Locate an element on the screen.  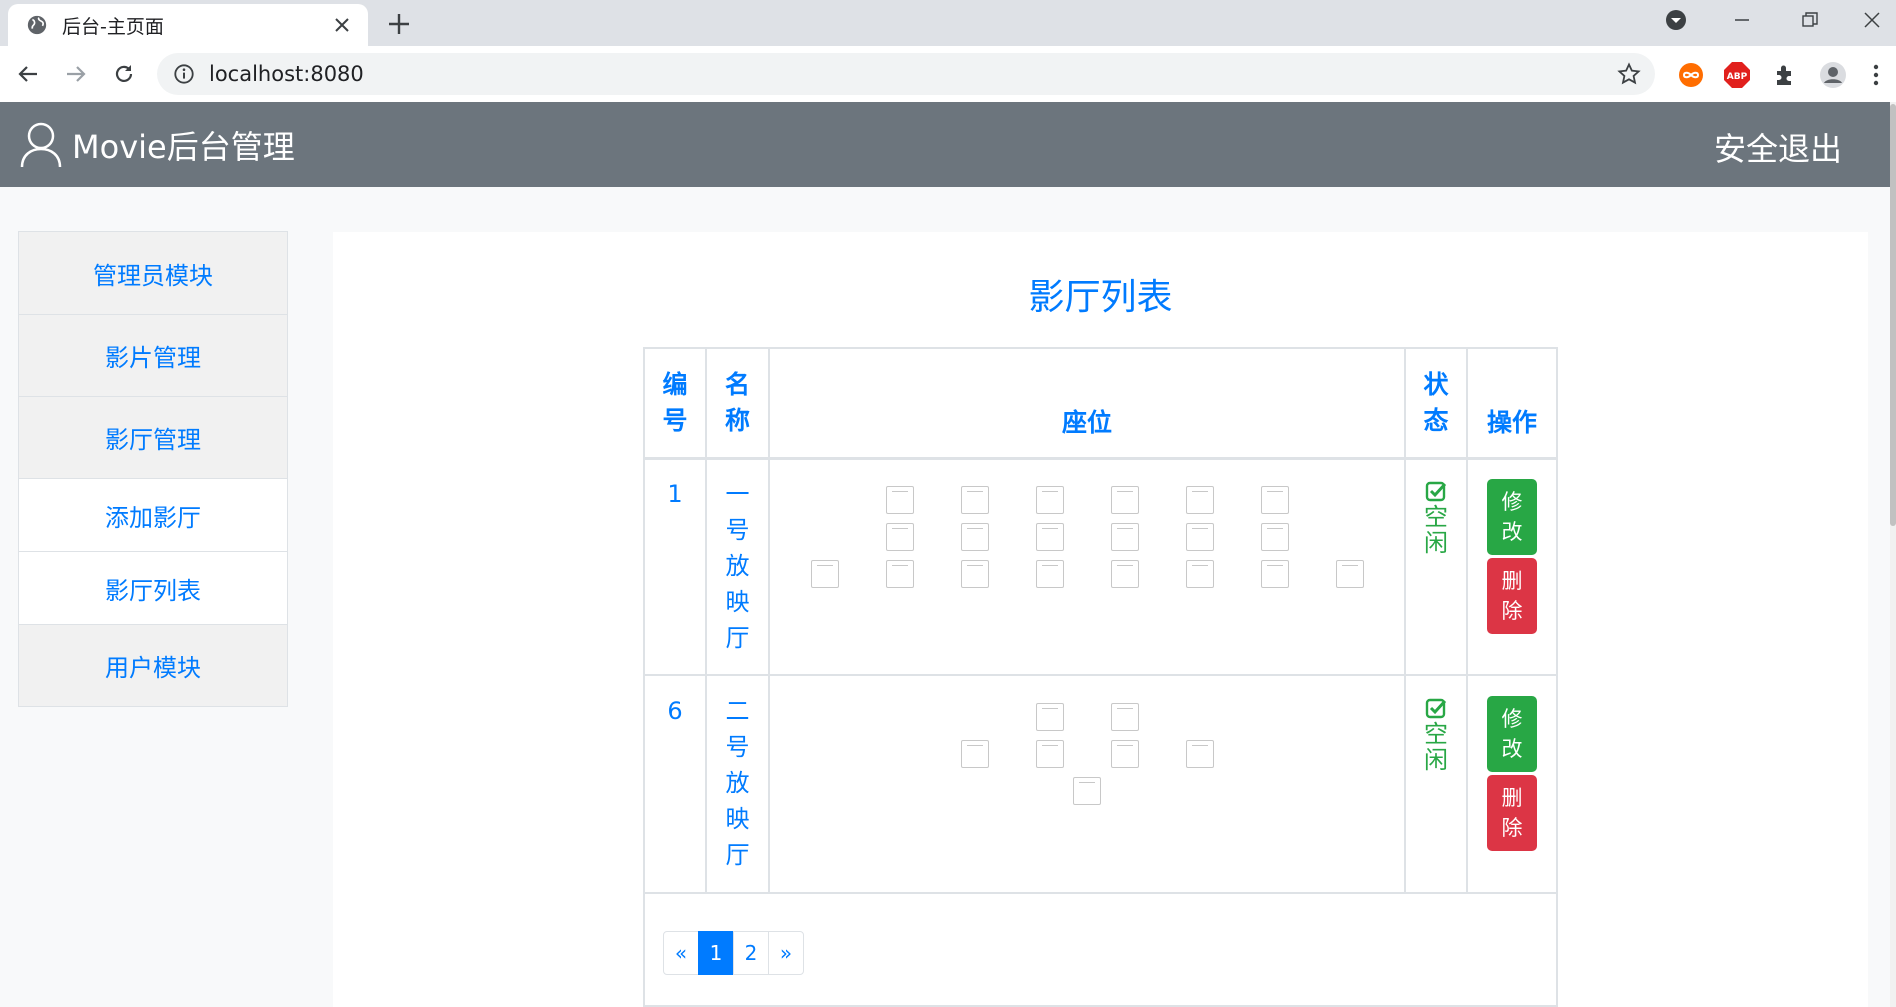
page-title: 影厅列表 is located at coordinates (1100, 297).